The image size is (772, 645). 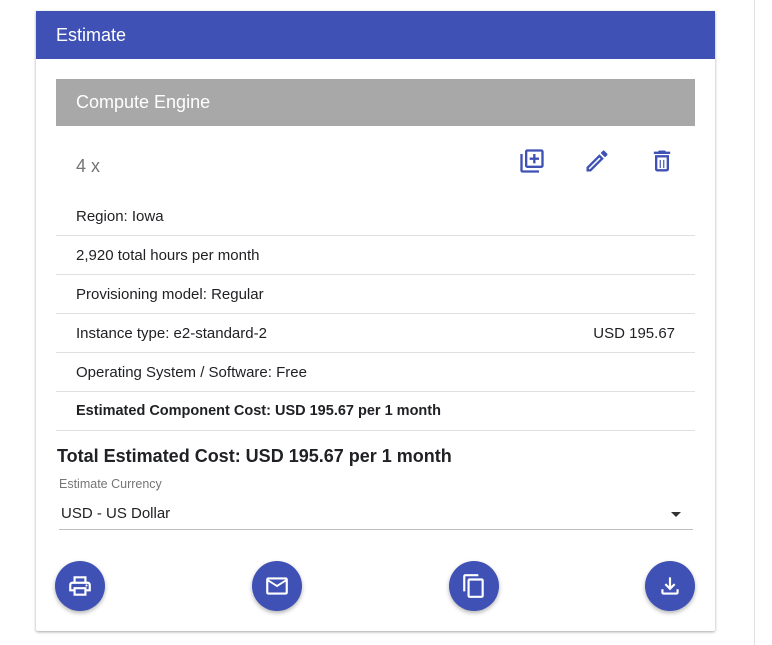 I want to click on currency-value: USD - US Dollar, so click(x=116, y=513).